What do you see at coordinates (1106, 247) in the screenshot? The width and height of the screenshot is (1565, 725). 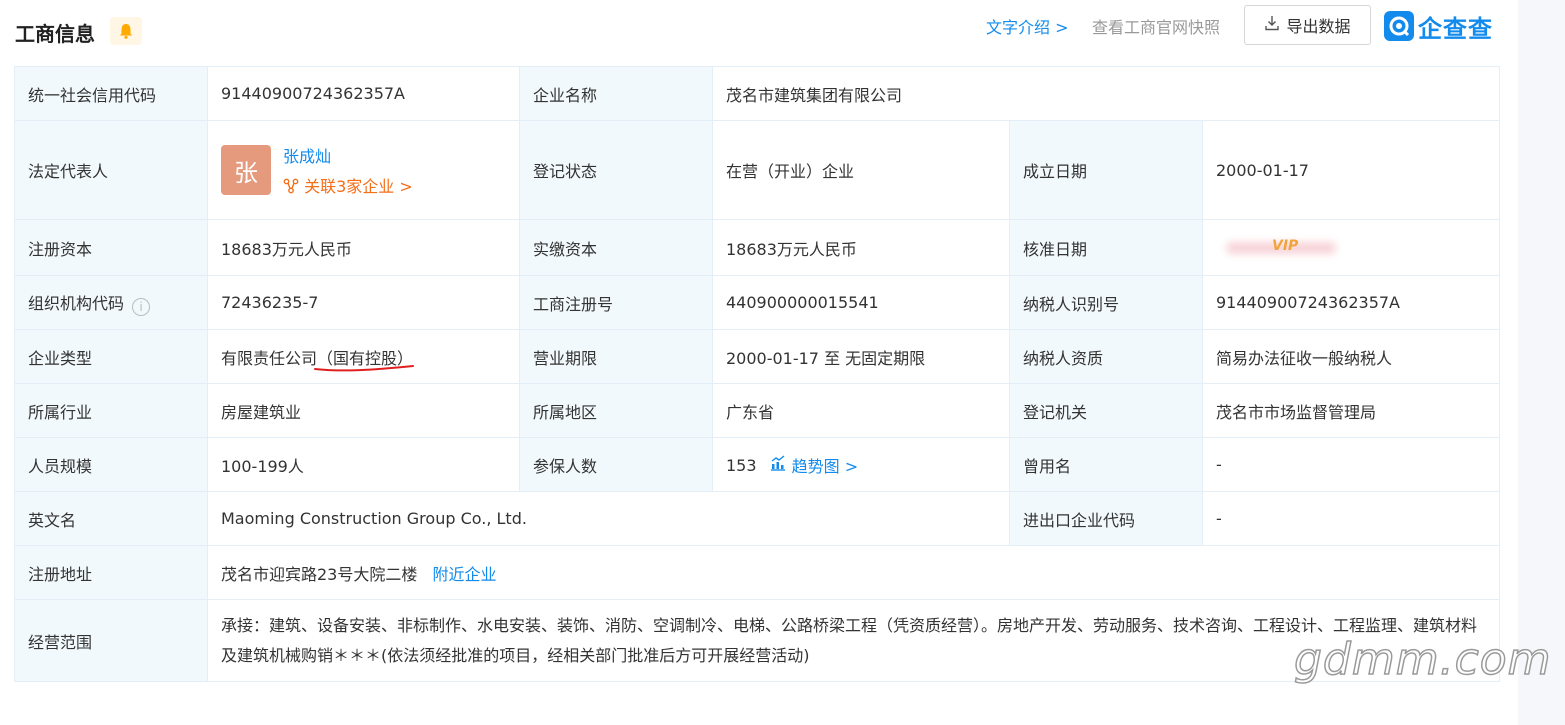 I see `approval-date-label: 核准日期` at bounding box center [1106, 247].